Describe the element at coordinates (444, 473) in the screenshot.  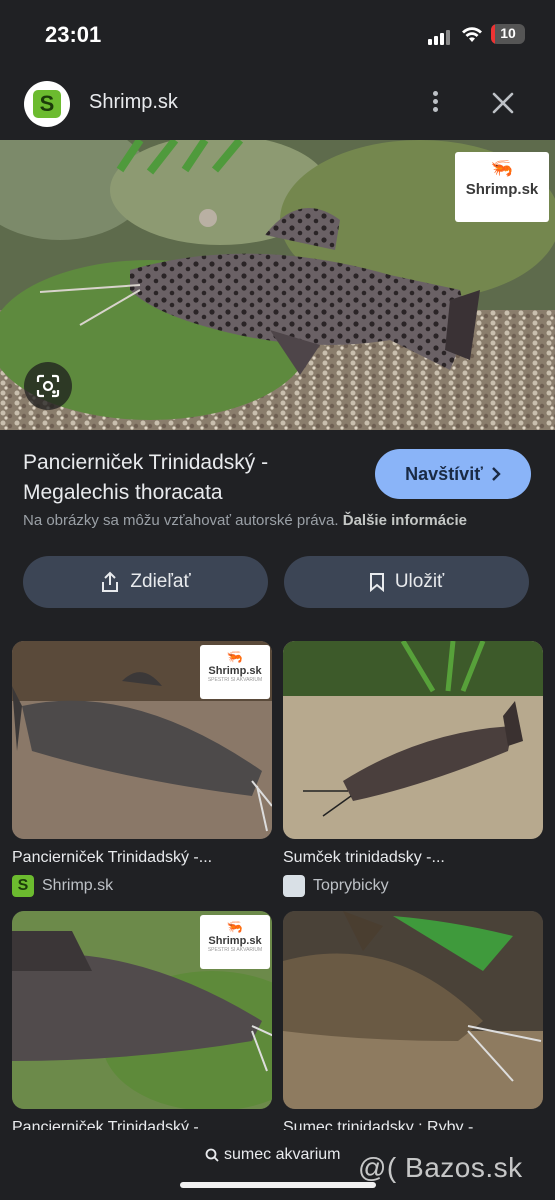
I see `visit-label: Navštíviť` at that location.